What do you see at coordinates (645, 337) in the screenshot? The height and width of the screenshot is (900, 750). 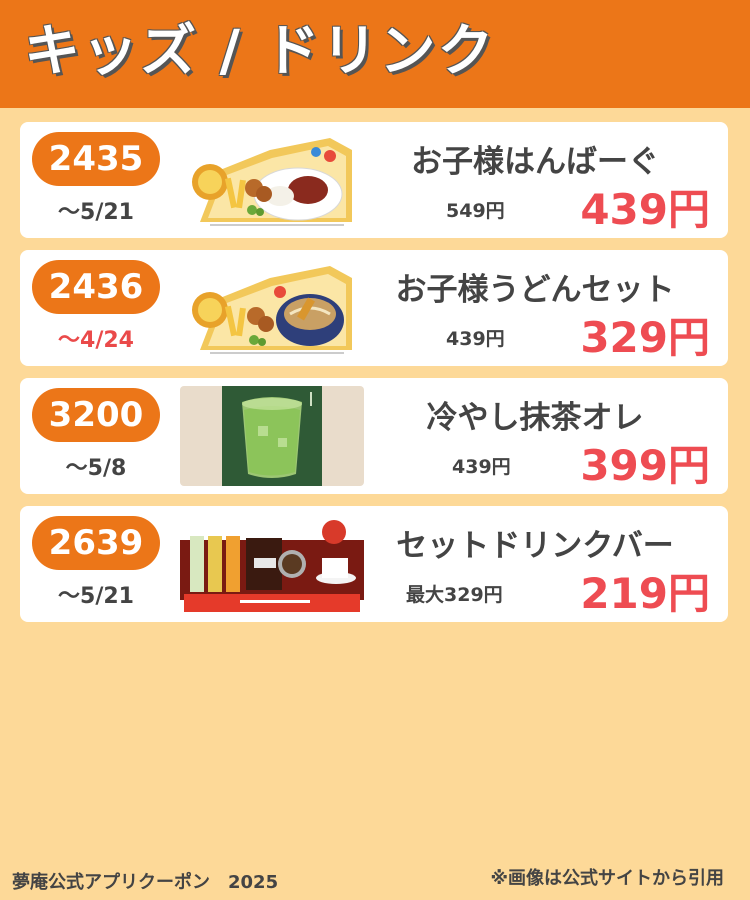 I see `coupon-sale-price: 329円` at bounding box center [645, 337].